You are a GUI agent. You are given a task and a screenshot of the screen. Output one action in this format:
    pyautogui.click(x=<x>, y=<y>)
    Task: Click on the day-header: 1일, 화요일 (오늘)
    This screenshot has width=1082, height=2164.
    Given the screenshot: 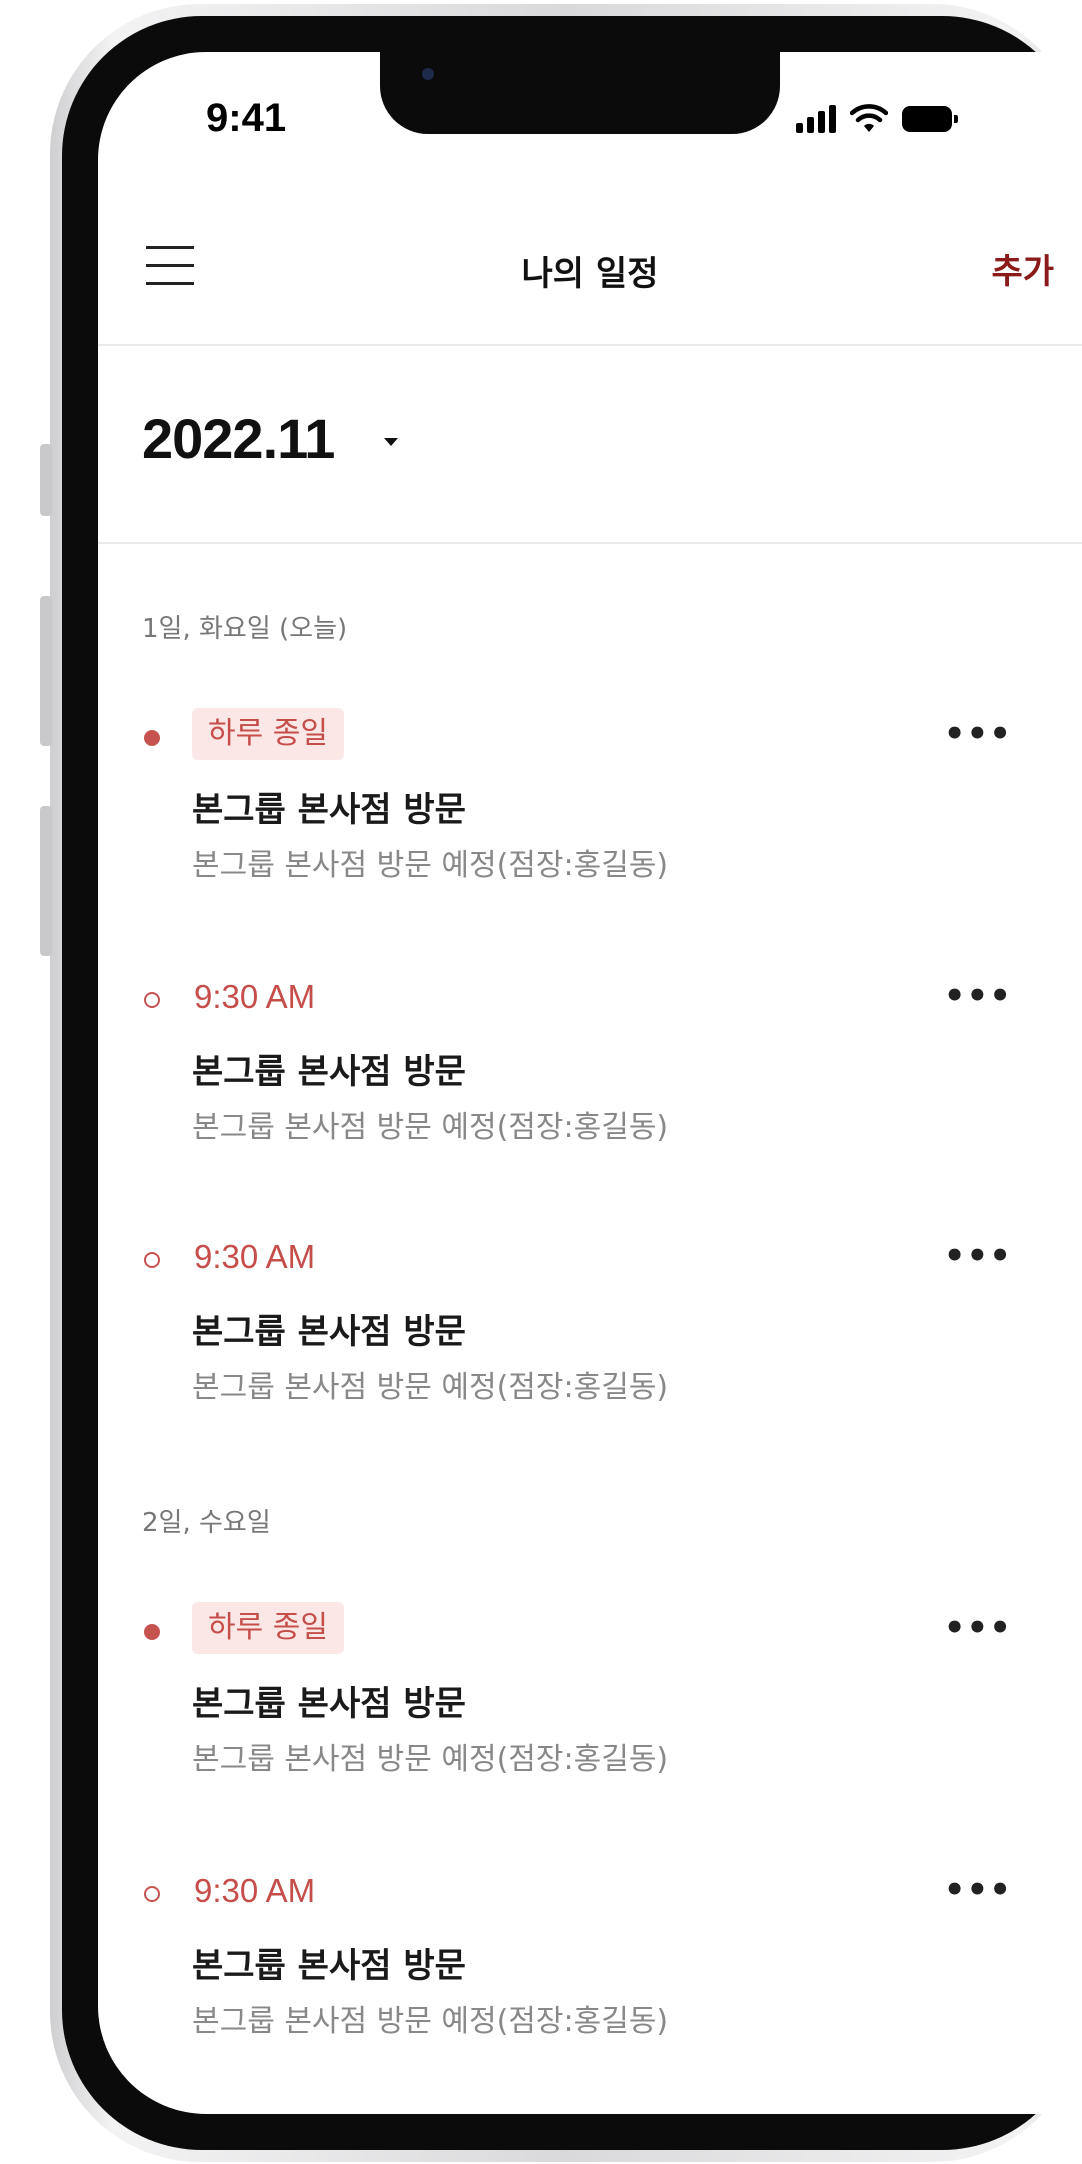 What is the action you would take?
    pyautogui.click(x=245, y=629)
    